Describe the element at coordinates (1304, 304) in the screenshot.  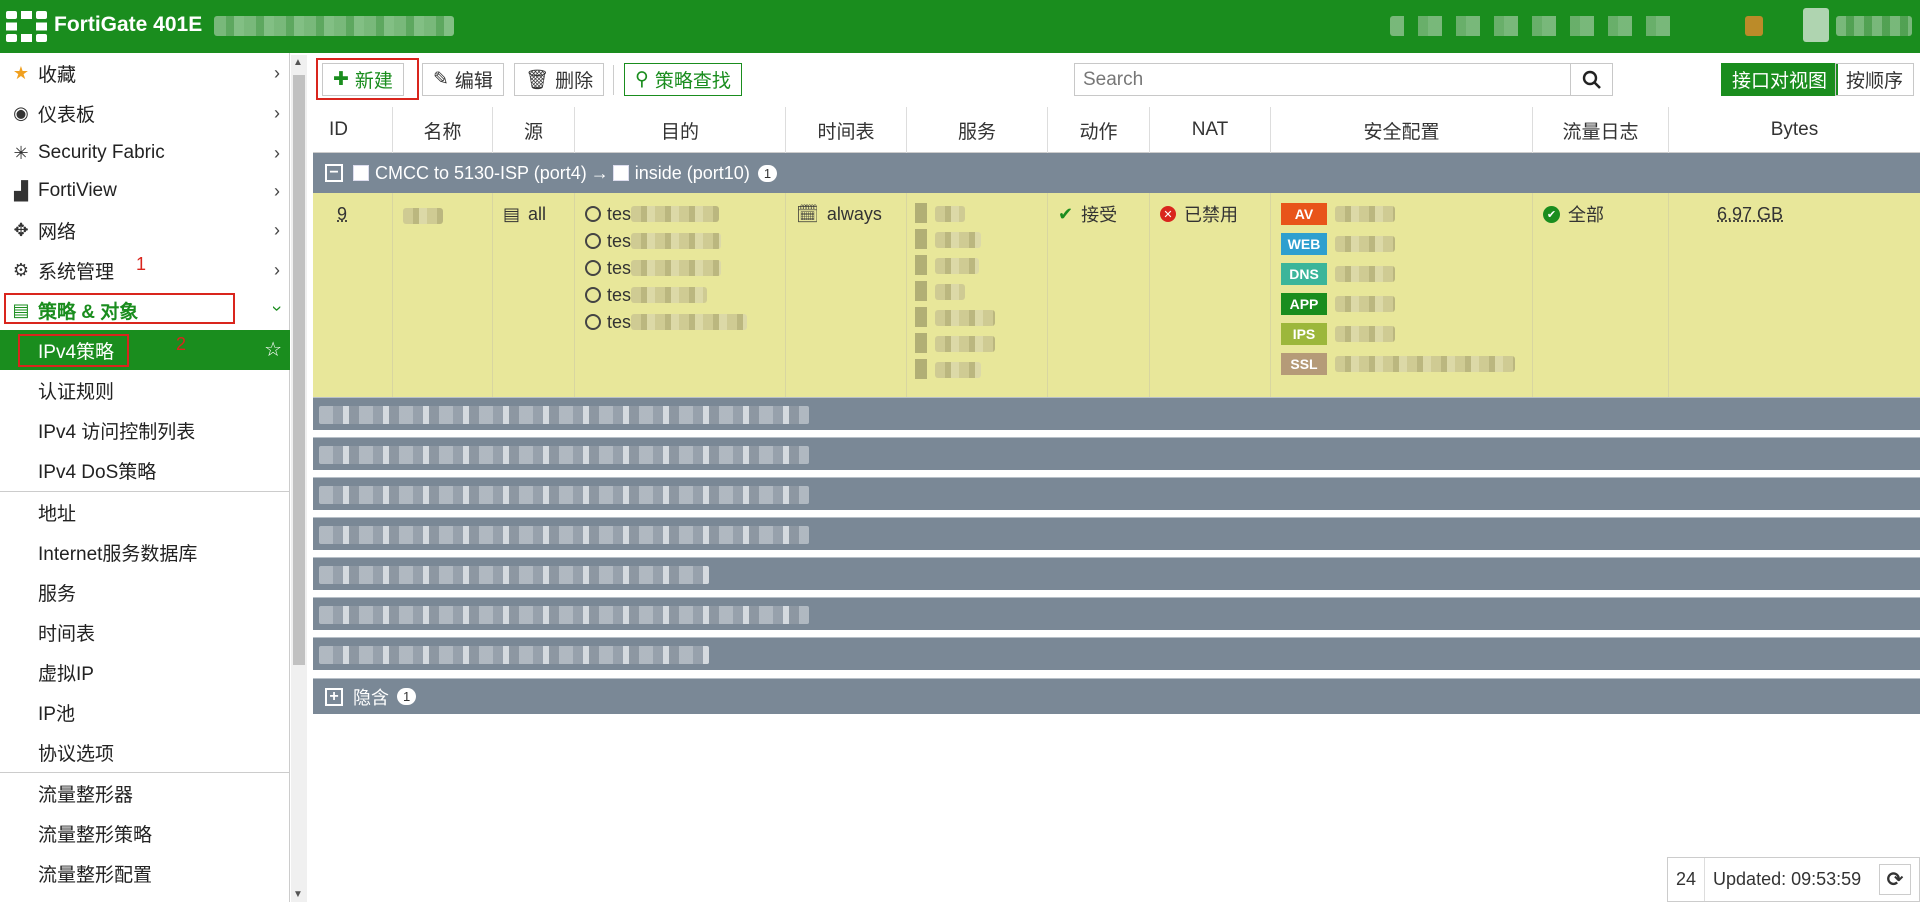
I see `app-control-badge: APP` at that location.